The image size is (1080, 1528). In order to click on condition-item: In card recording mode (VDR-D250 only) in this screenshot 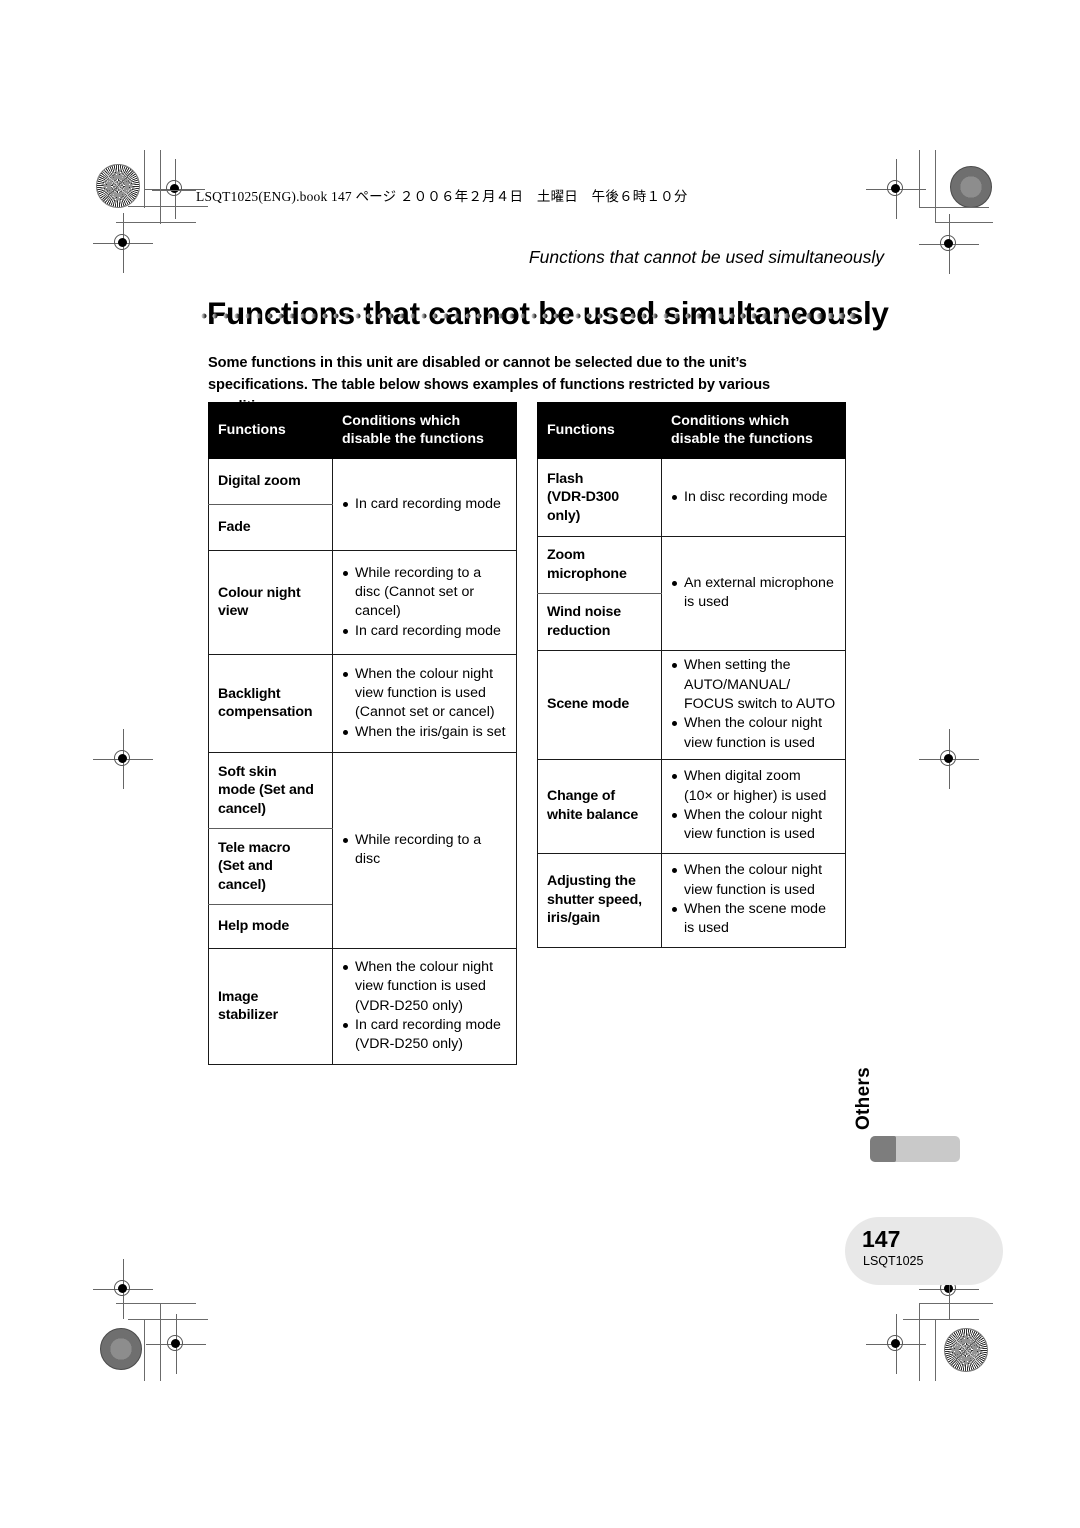, I will do `click(425, 1035)`.